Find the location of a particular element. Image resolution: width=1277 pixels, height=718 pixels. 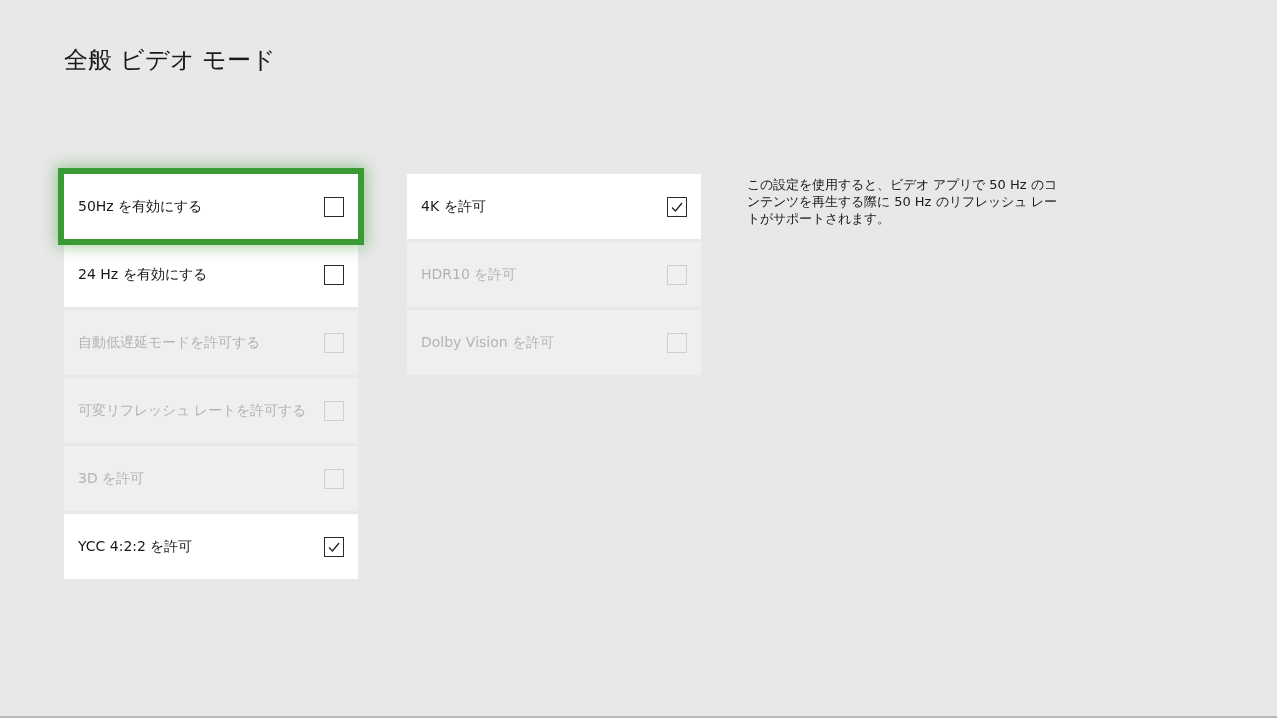

description-text: この設定を使用すると、ビデオ アプリで 50 Hz のコンテンツを再生する際に 50 Hz のリフレッシュ レートがサポートされます。 is located at coordinates (902, 201).